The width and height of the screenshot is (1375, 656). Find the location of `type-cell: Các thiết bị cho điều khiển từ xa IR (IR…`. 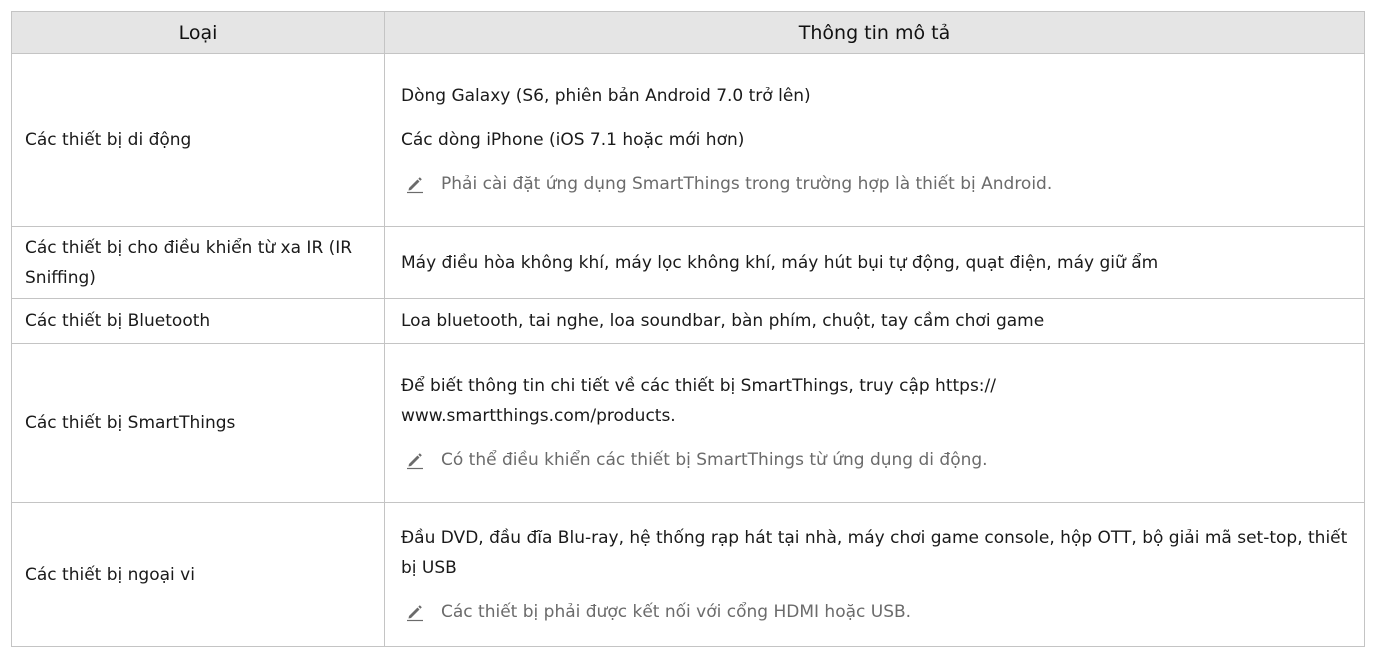

type-cell: Các thiết bị cho điều khiển từ xa IR (IR… is located at coordinates (198, 262).